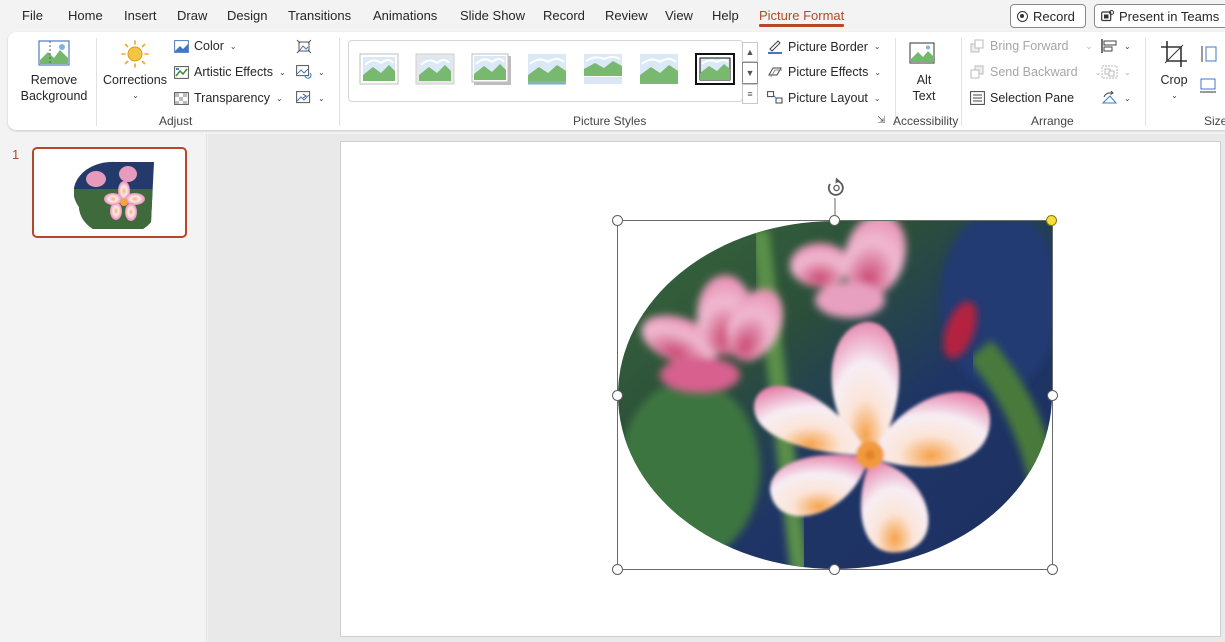 The height and width of the screenshot is (642, 1225). I want to click on picture-style-rounded-diagonal, so click(547, 69).